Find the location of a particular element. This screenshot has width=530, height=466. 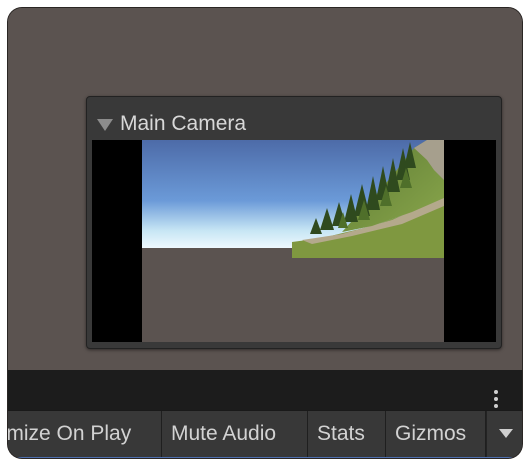

triangle-down-icon is located at coordinates (105, 125).